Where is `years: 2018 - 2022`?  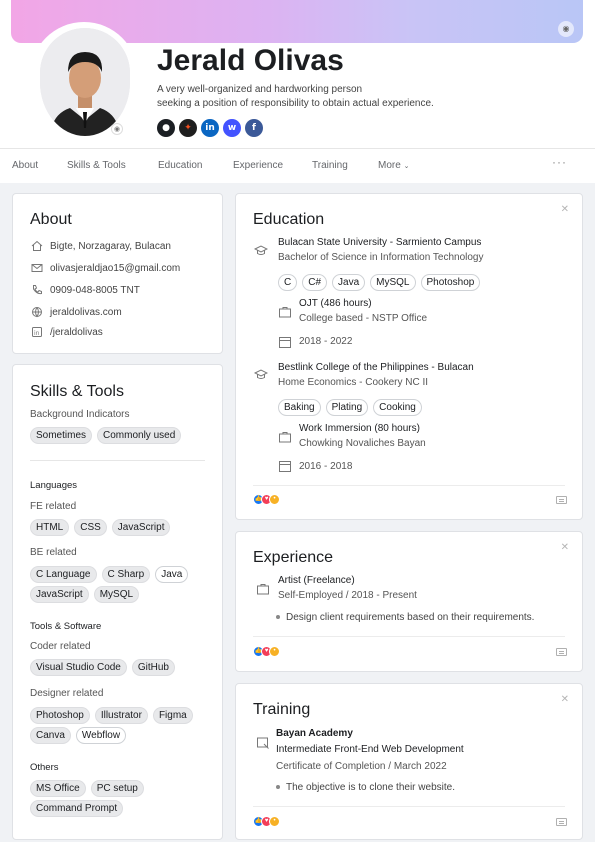 years: 2018 - 2022 is located at coordinates (326, 341).